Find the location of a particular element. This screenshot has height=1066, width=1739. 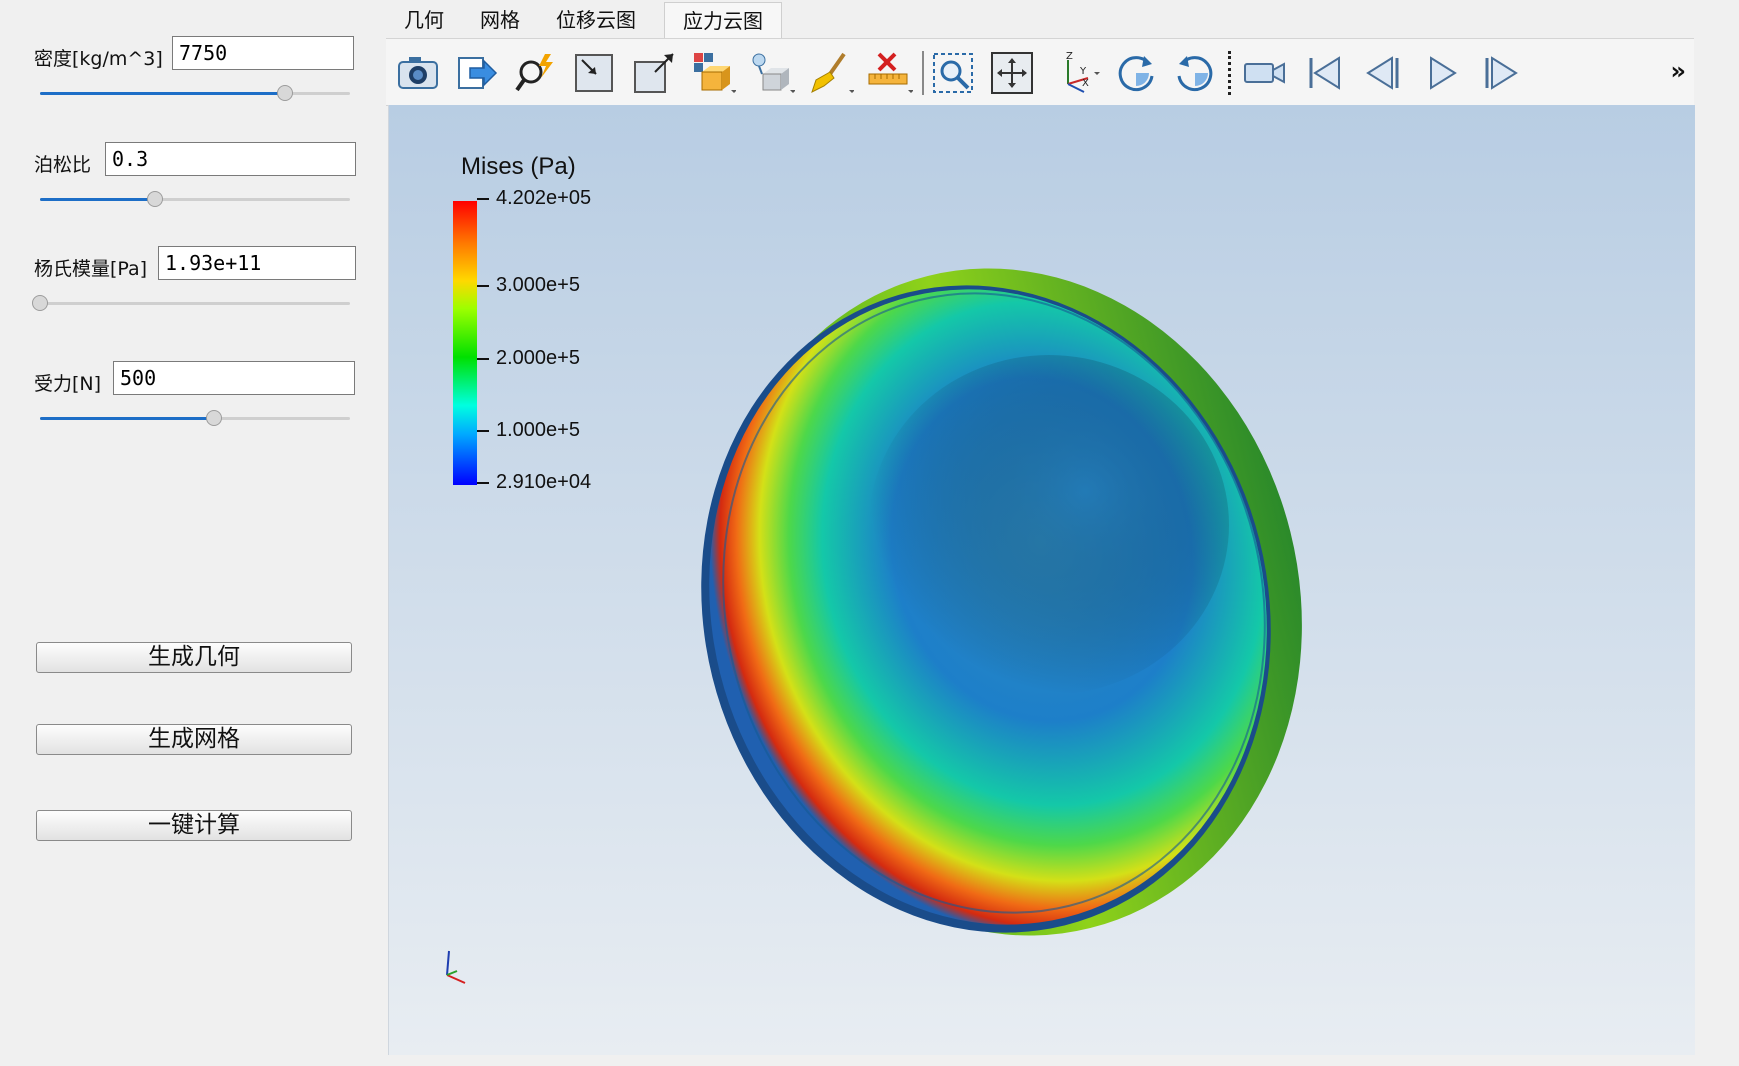

generate-mesh-button: 生成网格 is located at coordinates (194, 739).